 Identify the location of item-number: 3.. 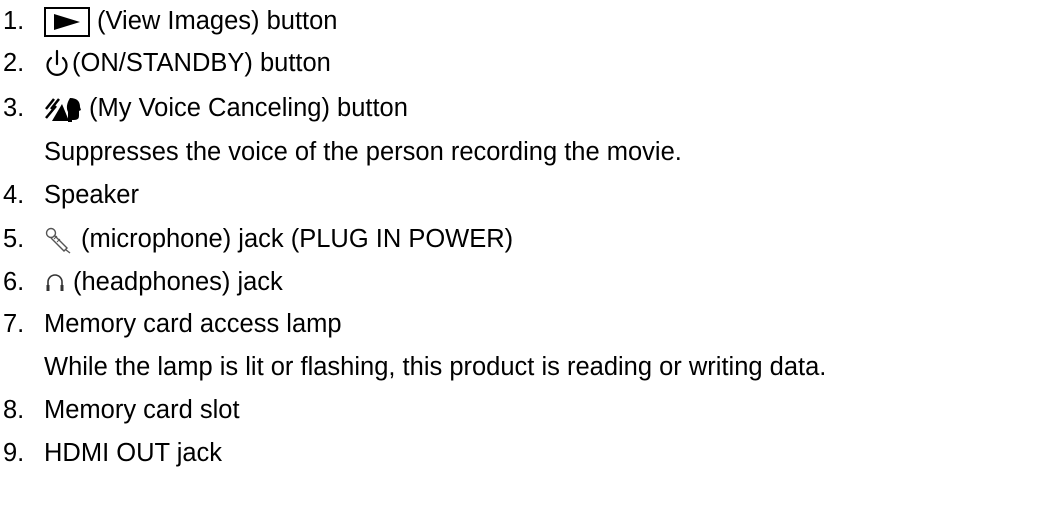
(14, 108).